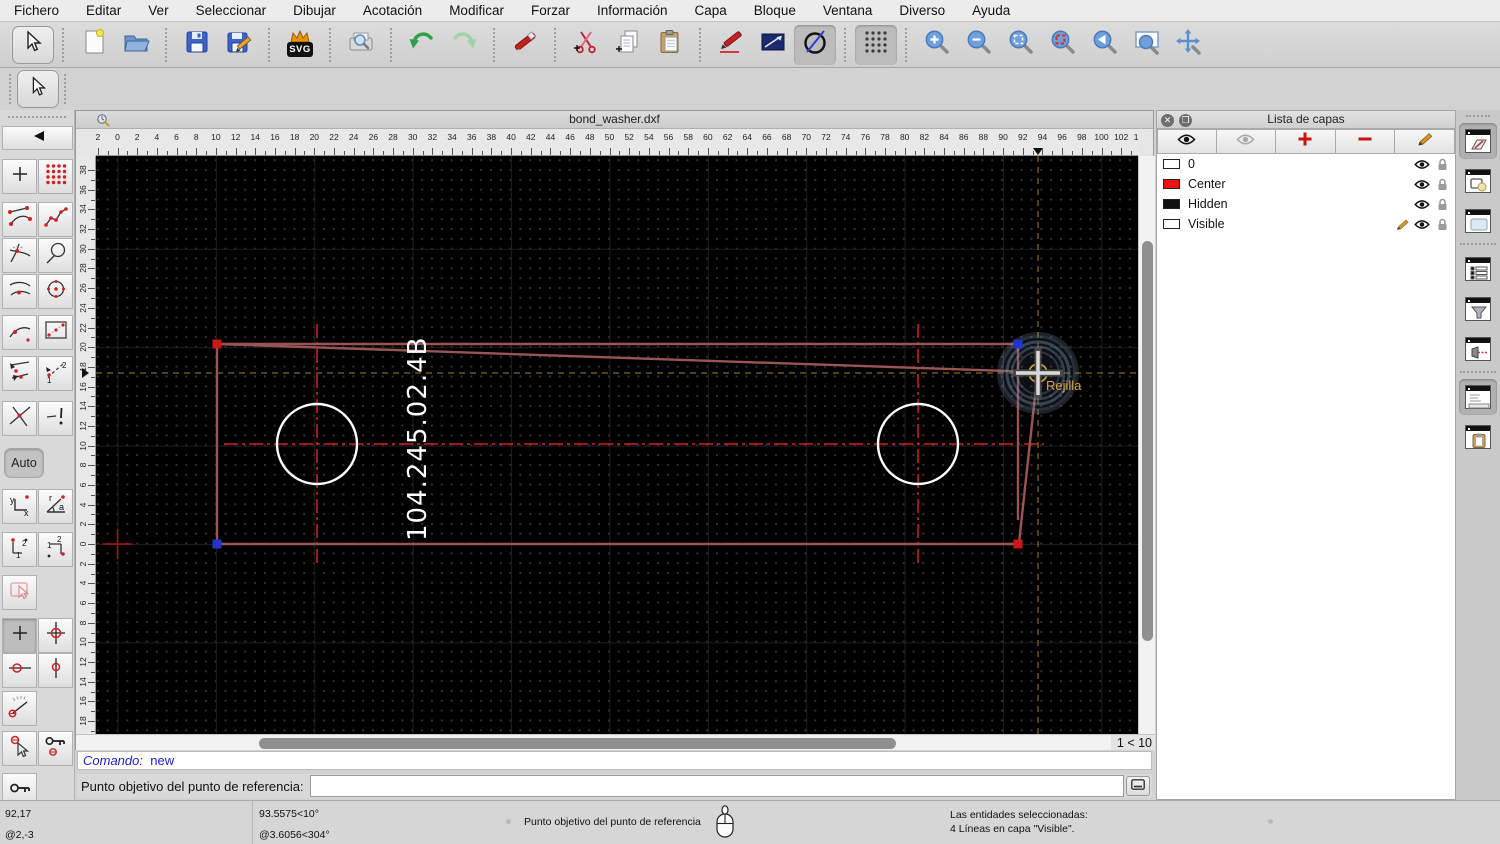 This screenshot has height=844, width=1500. What do you see at coordinates (55, 635) in the screenshot?
I see `snap-cross-vertical-button` at bounding box center [55, 635].